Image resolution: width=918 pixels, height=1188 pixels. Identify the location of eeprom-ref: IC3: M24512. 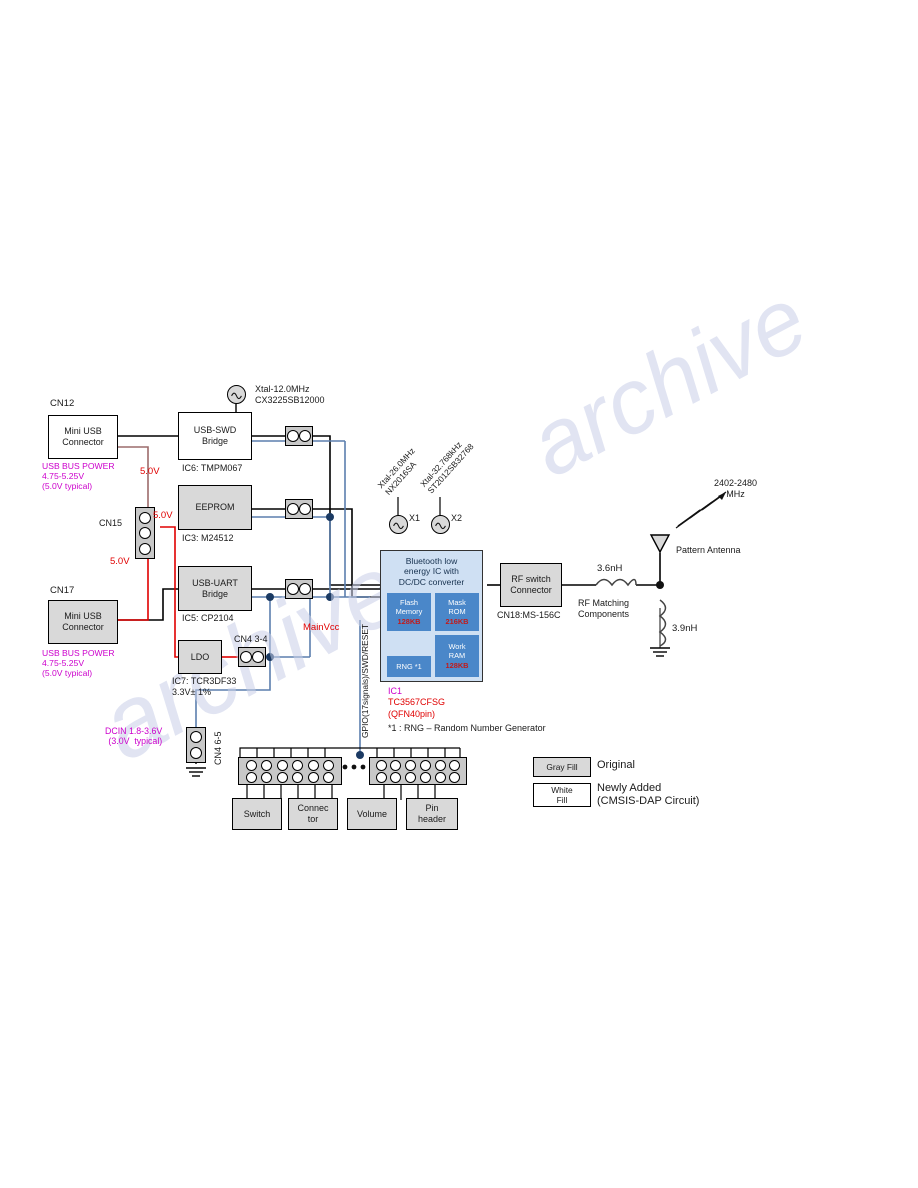
(208, 538).